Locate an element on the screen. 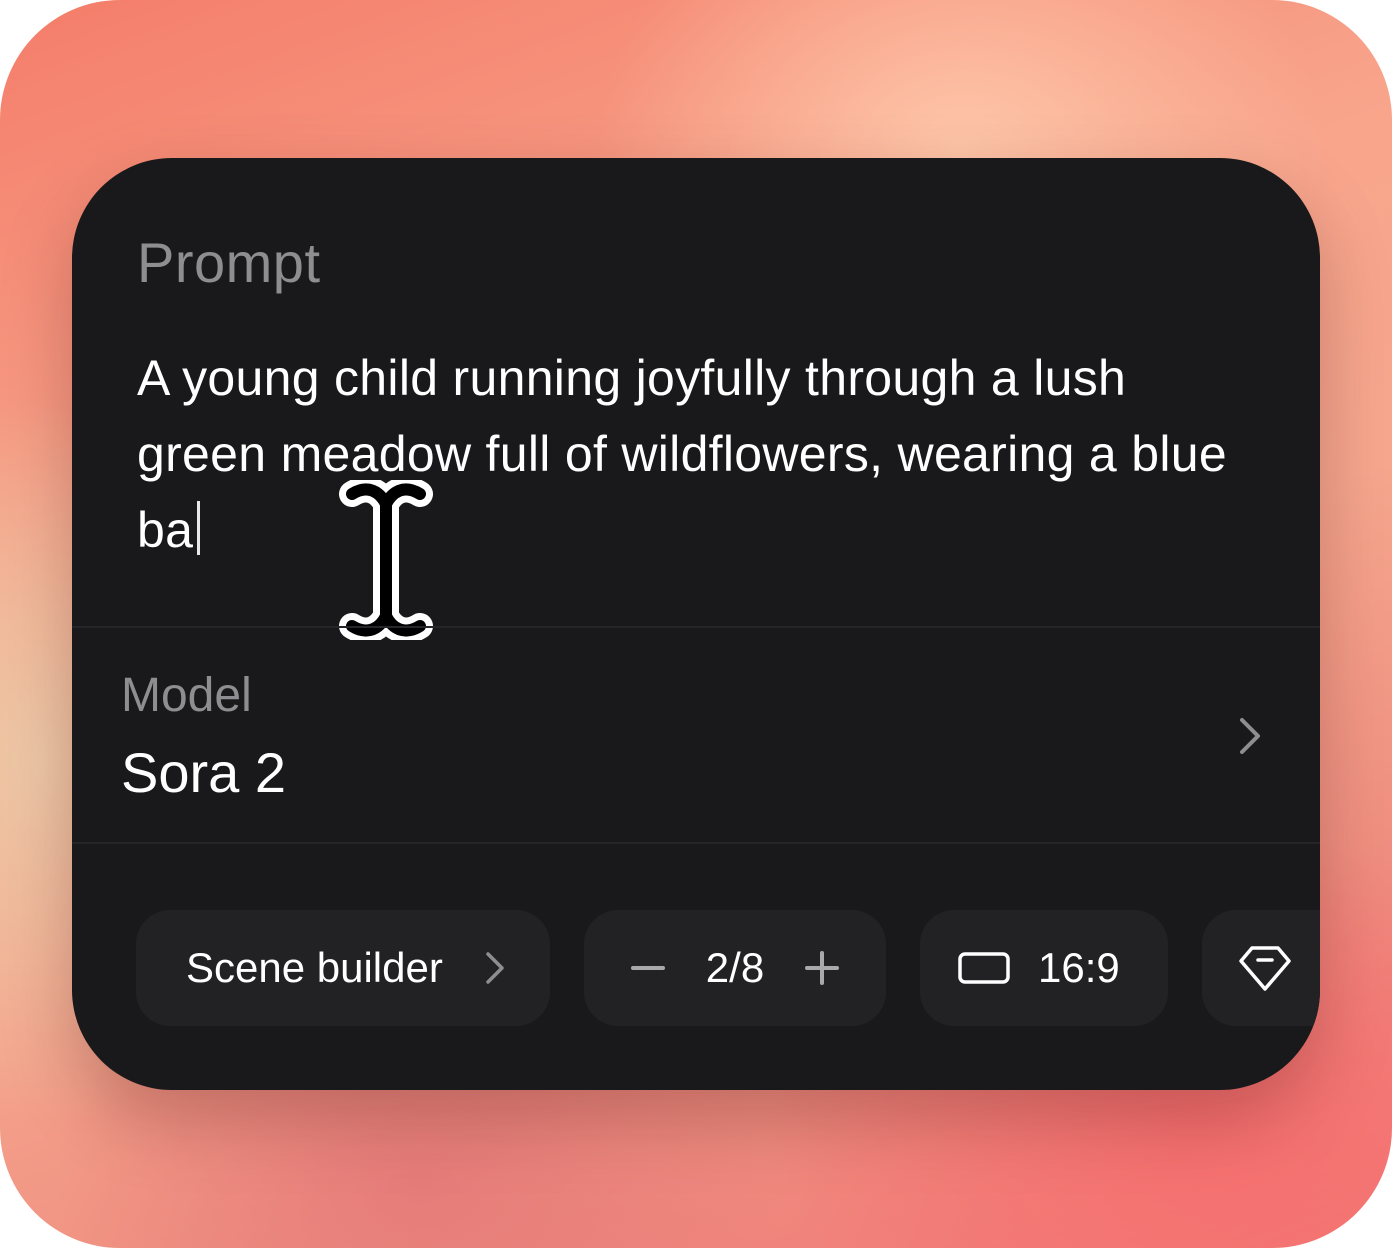 This screenshot has width=1392, height=1248. text-caret is located at coordinates (199, 528).